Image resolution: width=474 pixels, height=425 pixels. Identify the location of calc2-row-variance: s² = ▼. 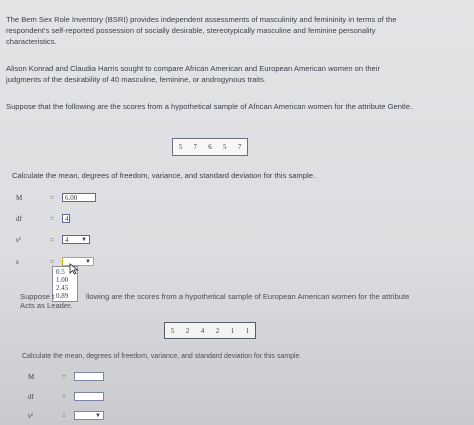
(66, 415).